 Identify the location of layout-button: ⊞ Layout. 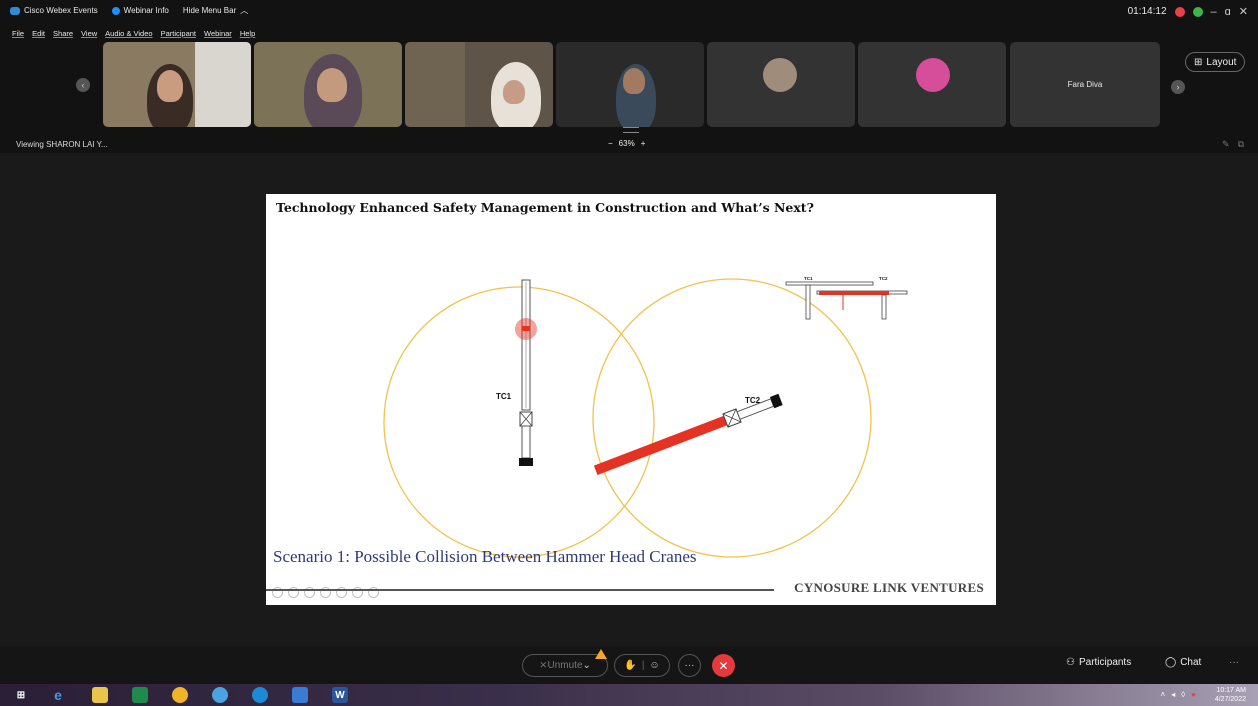
(1215, 62).